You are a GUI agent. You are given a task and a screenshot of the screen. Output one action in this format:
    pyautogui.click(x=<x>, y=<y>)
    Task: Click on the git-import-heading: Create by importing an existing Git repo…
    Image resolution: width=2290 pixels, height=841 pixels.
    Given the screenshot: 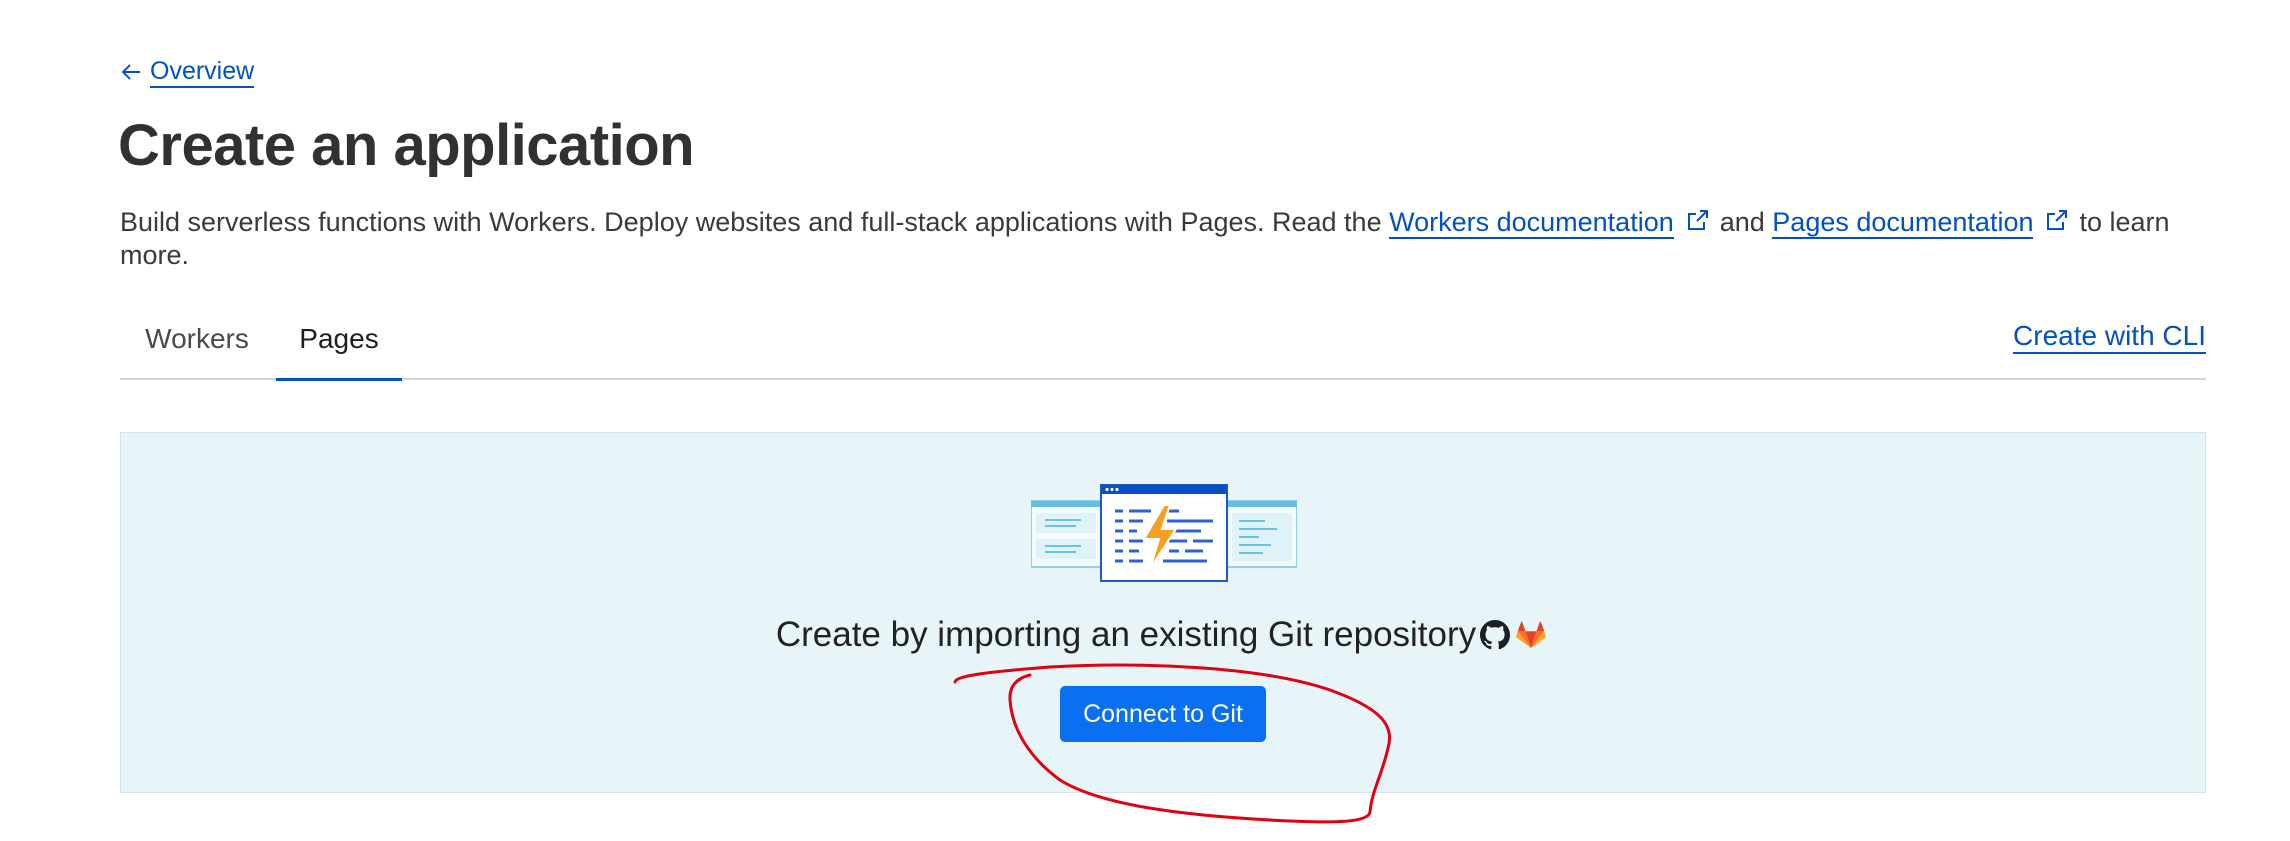 What is the action you would take?
    pyautogui.click(x=1163, y=635)
    